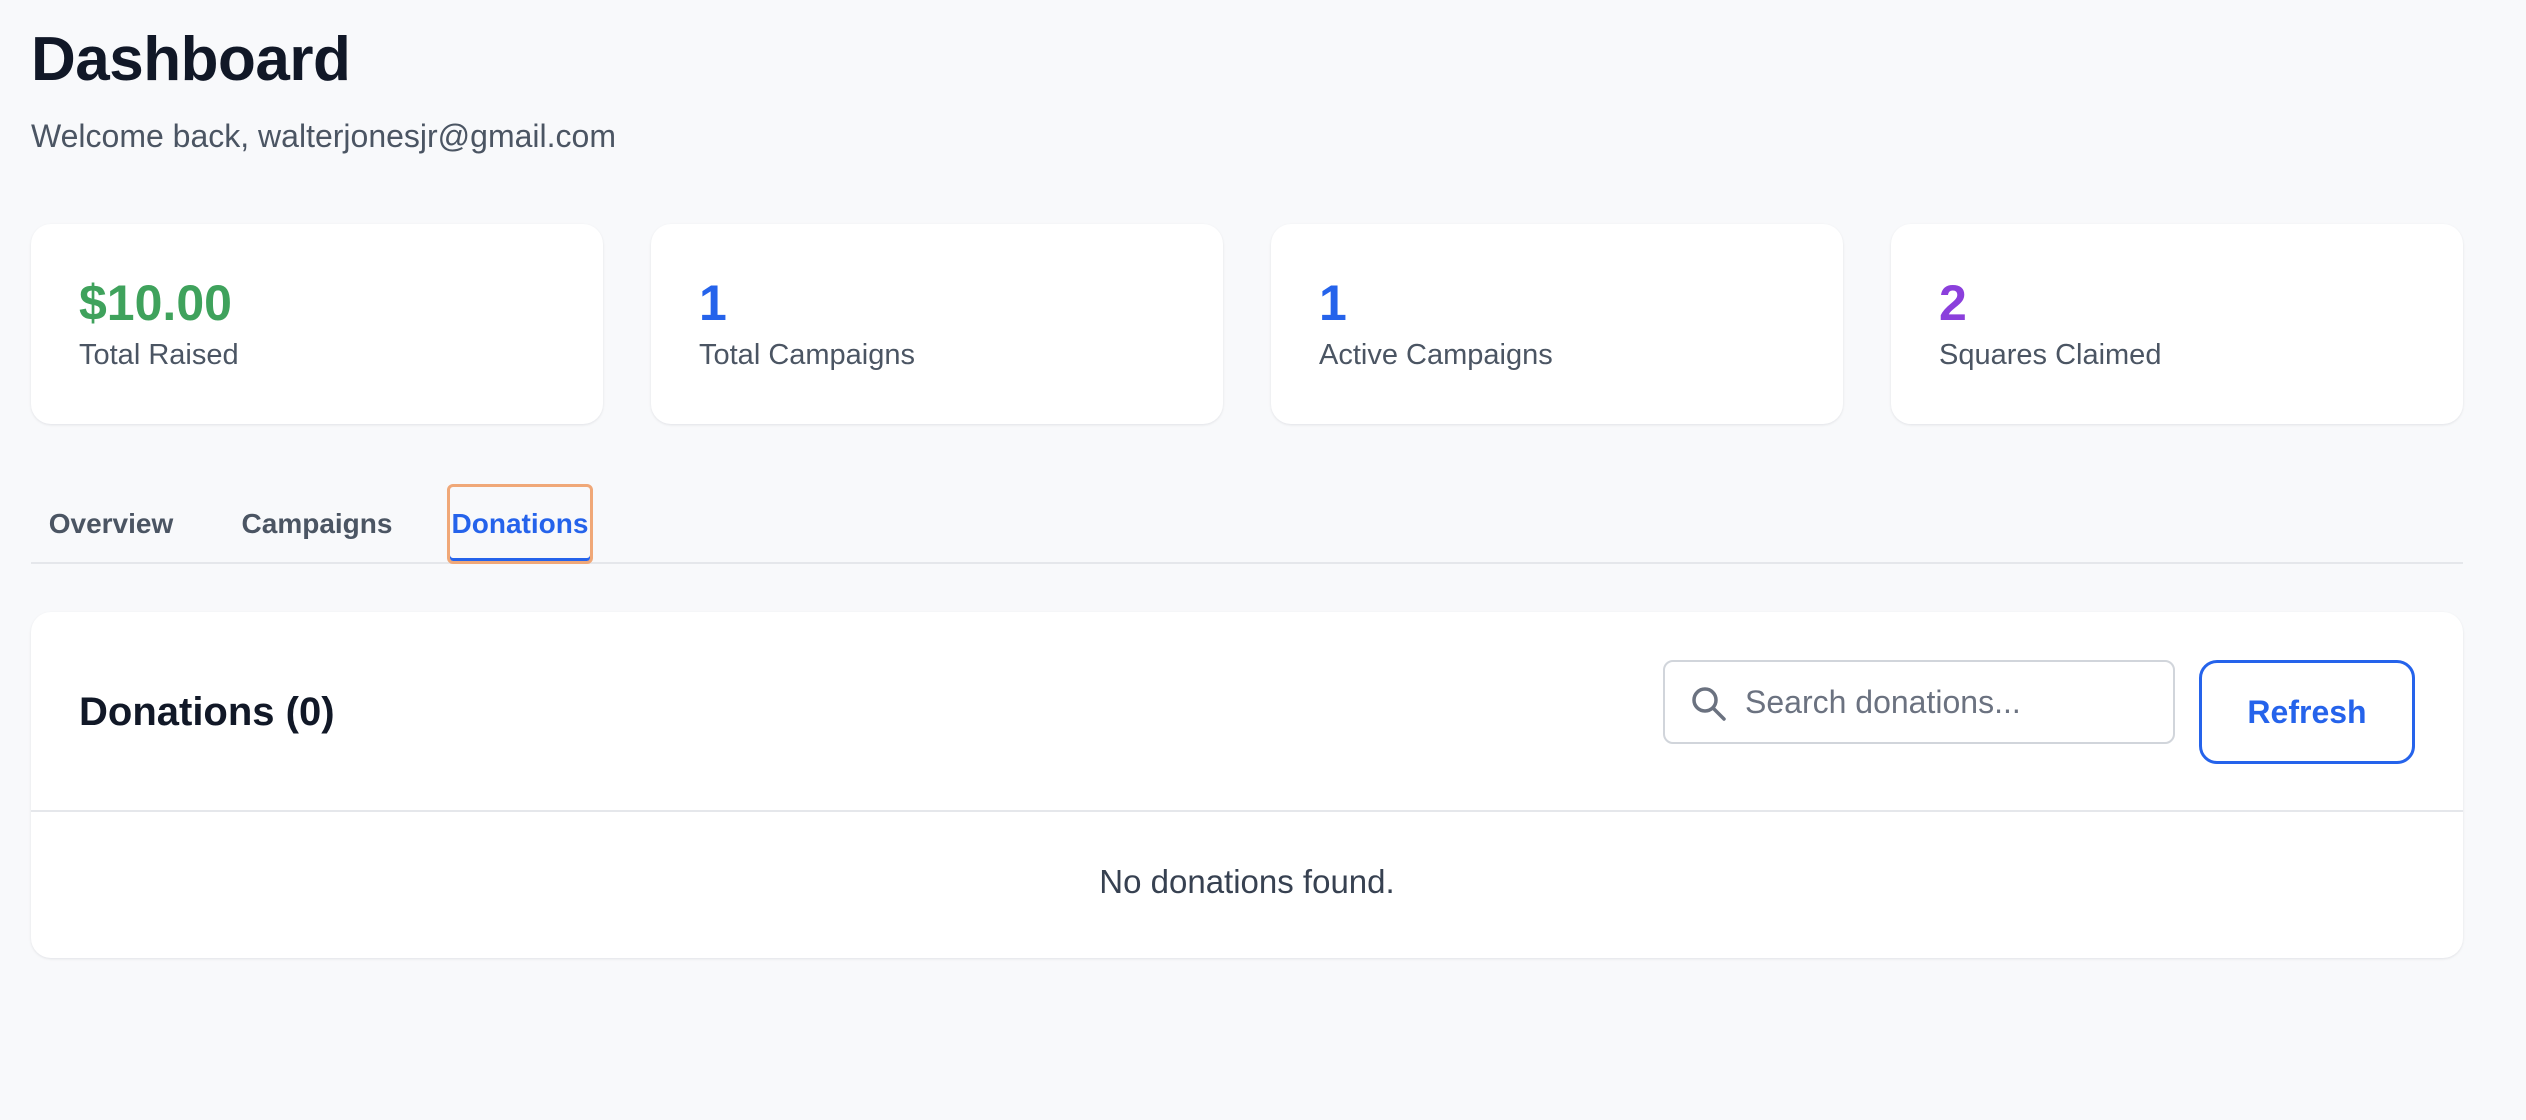  I want to click on stat-label: Squares Claimed, so click(2050, 355).